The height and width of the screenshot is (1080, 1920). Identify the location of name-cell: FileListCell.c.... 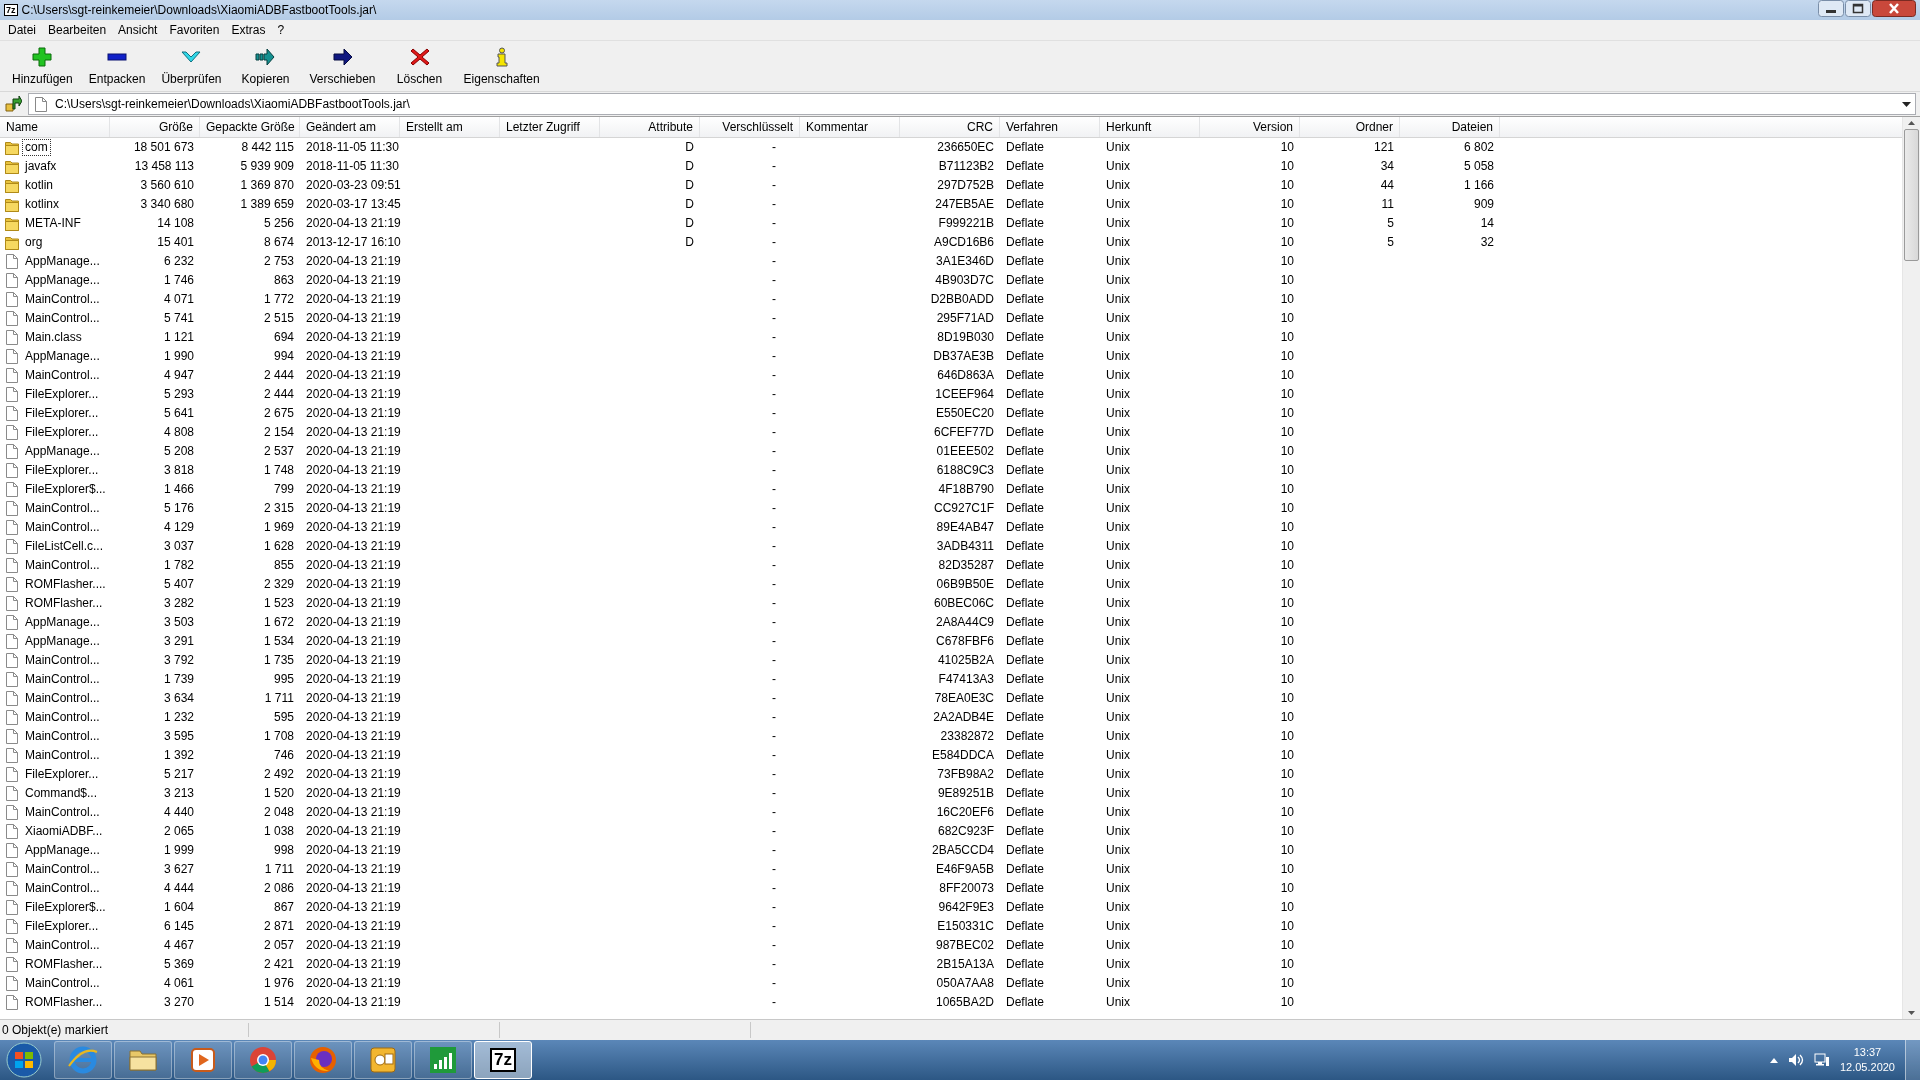
(55, 546).